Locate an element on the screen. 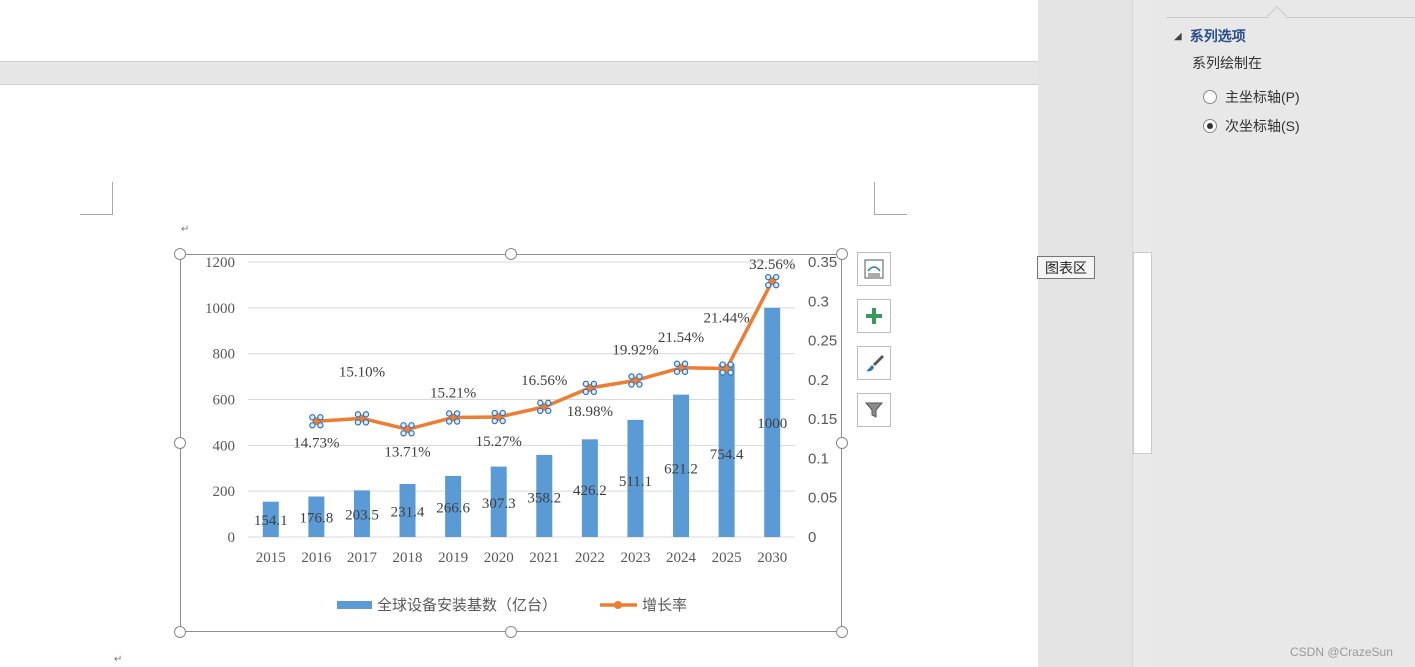 Image resolution: width=1415 pixels, height=667 pixels. line-series is located at coordinates (544, 355).